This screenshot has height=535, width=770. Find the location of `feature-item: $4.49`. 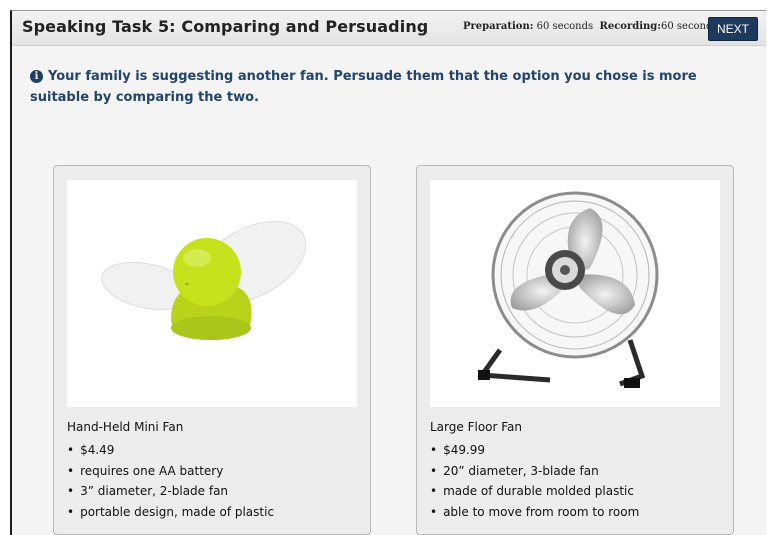

feature-item: $4.49 is located at coordinates (170, 450).